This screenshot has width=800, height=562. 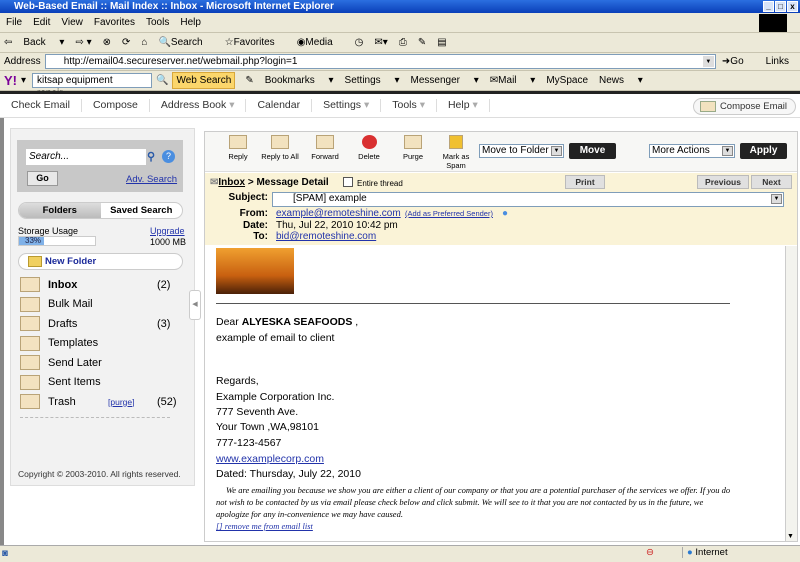 I want to click on folder-name: Trash, so click(x=62, y=401).